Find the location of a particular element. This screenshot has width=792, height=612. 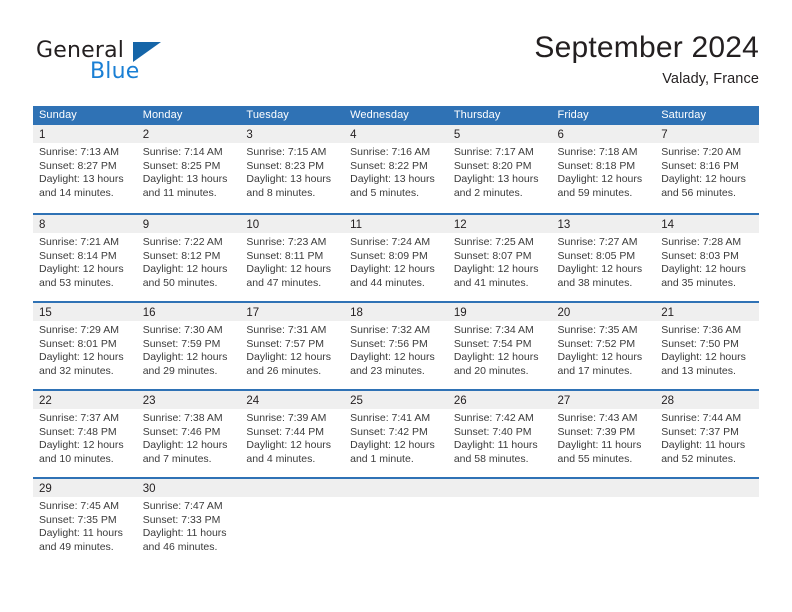

day-number-band: 25 is located at coordinates (396, 400).